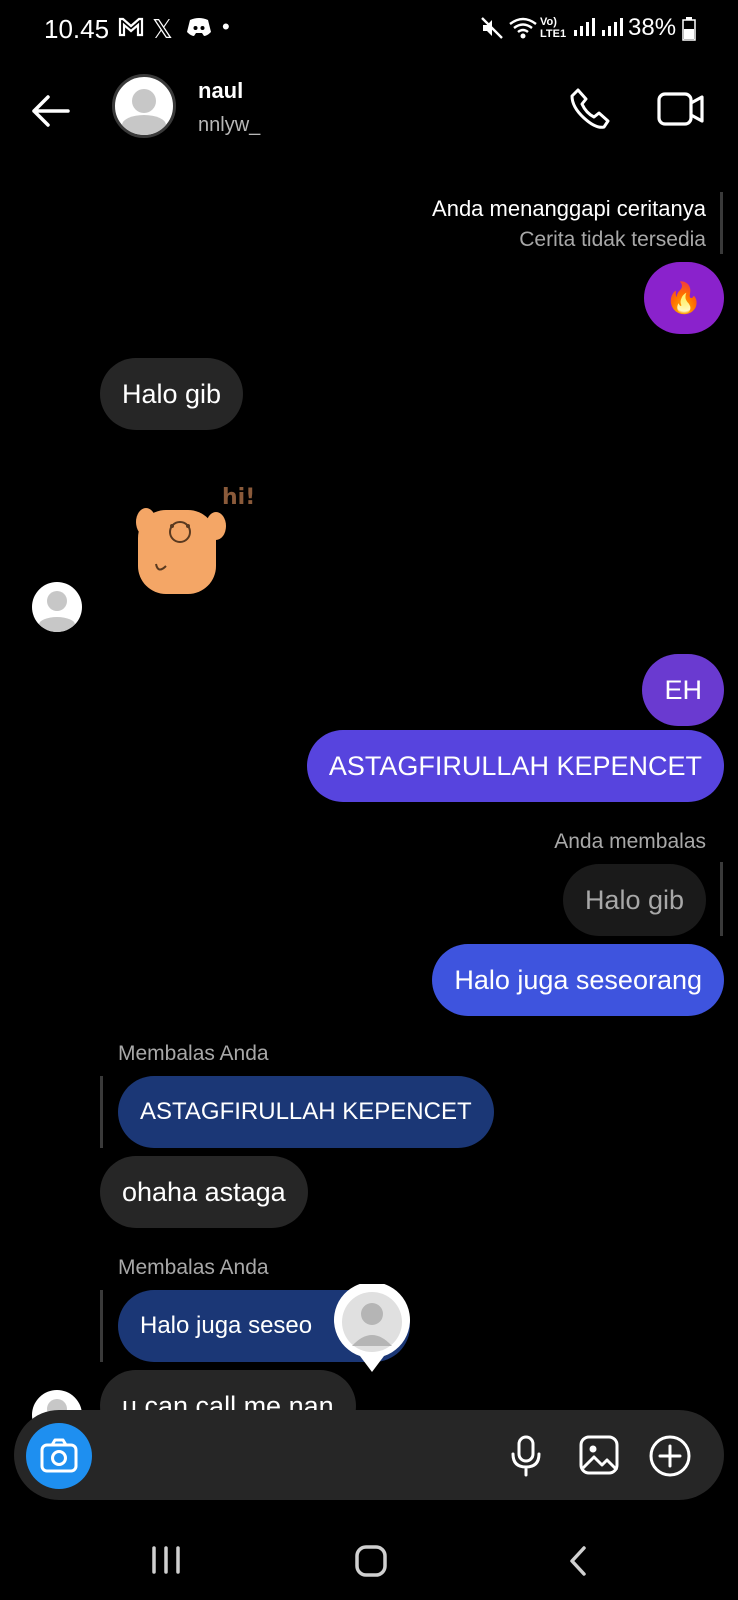 The image size is (738, 1600). Describe the element at coordinates (195, 539) in the screenshot. I see `bear-sticker-icon: hi!` at that location.